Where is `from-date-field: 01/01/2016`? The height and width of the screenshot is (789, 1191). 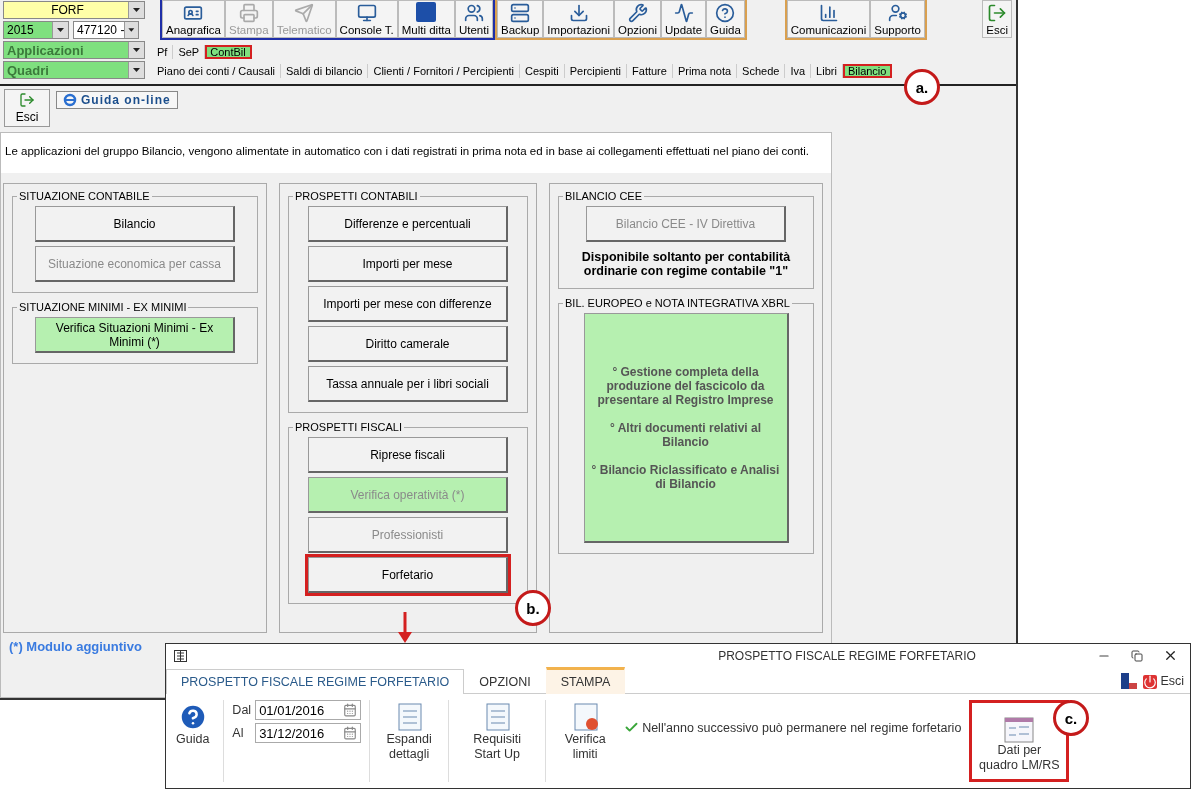 from-date-field: 01/01/2016 is located at coordinates (308, 710).